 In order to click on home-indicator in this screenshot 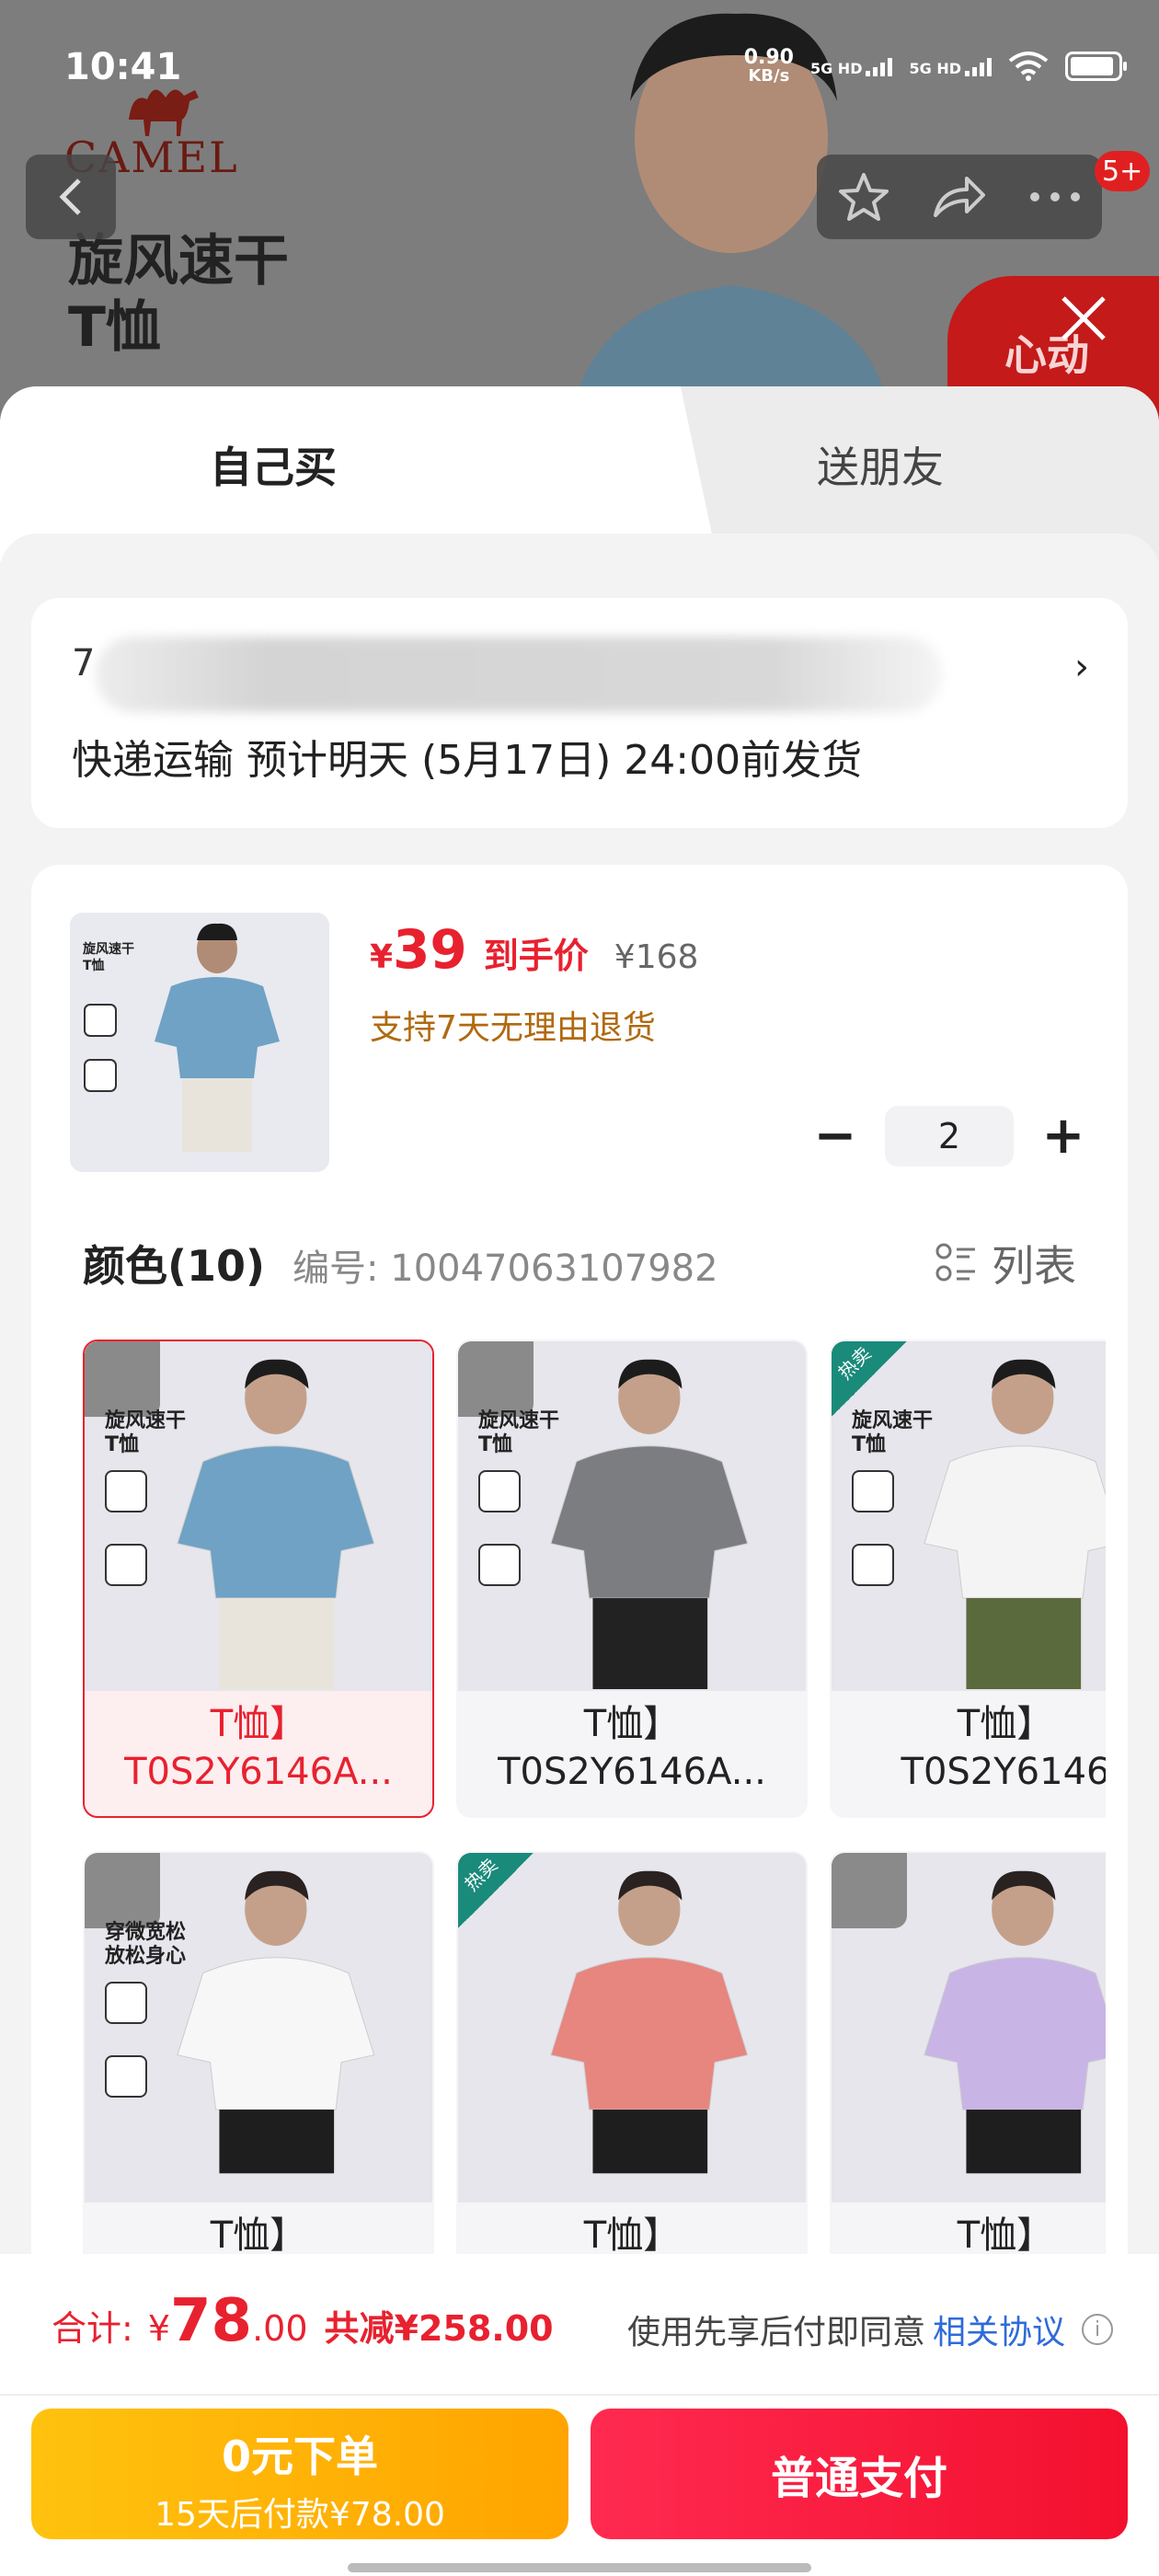, I will do `click(579, 2567)`.